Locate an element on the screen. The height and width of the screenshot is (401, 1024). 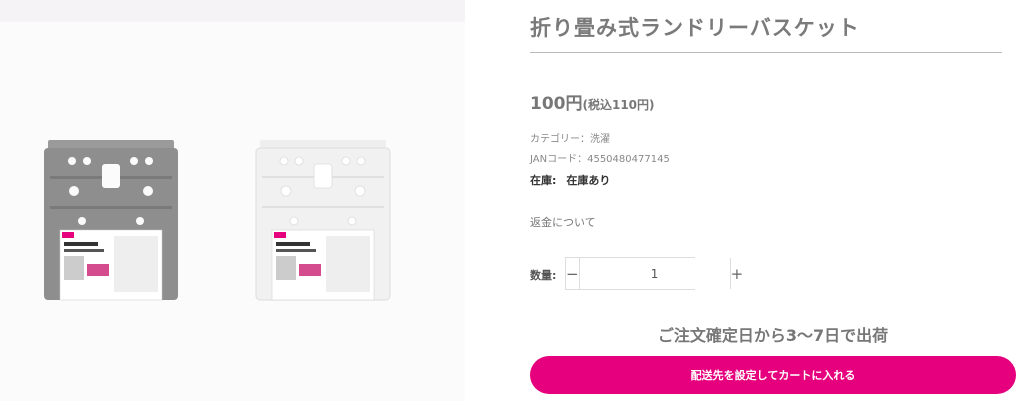
shipping-note: ご注文確定日から3〜7日で出荷 is located at coordinates (773, 335).